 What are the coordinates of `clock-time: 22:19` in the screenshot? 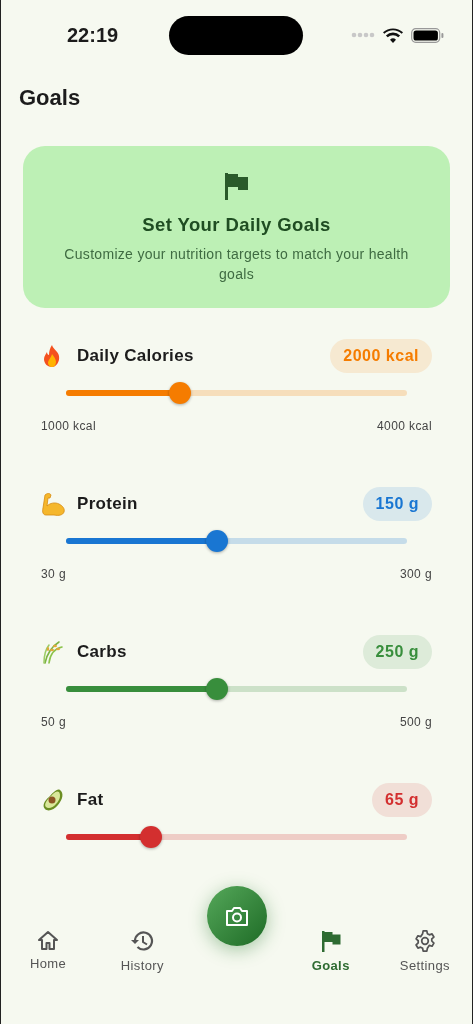 It's located at (93, 35).